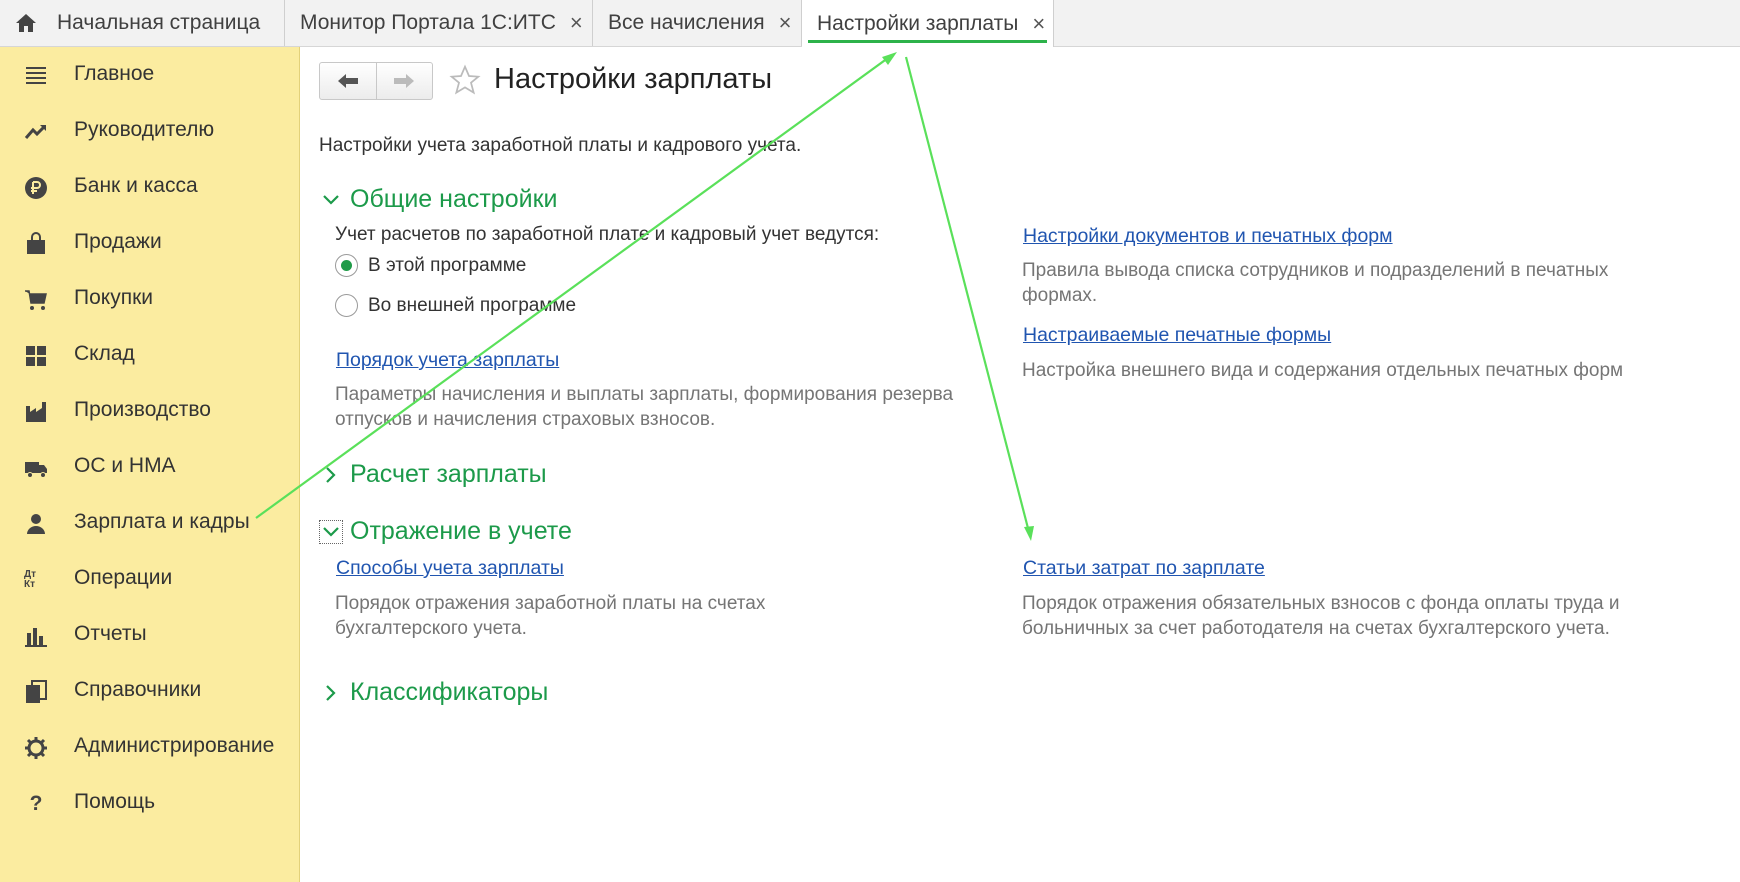  I want to click on sidebar-item-label: Главное, so click(114, 73).